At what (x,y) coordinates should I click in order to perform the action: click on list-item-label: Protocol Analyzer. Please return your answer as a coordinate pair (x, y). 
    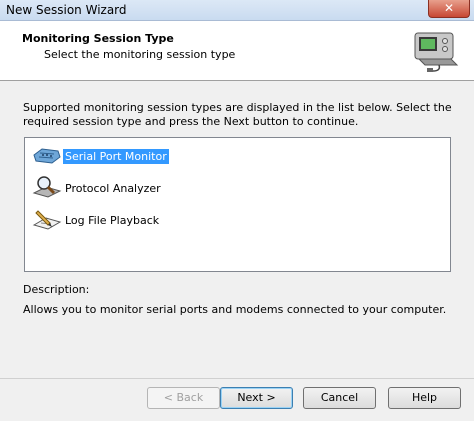
    Looking at the image, I should click on (113, 188).